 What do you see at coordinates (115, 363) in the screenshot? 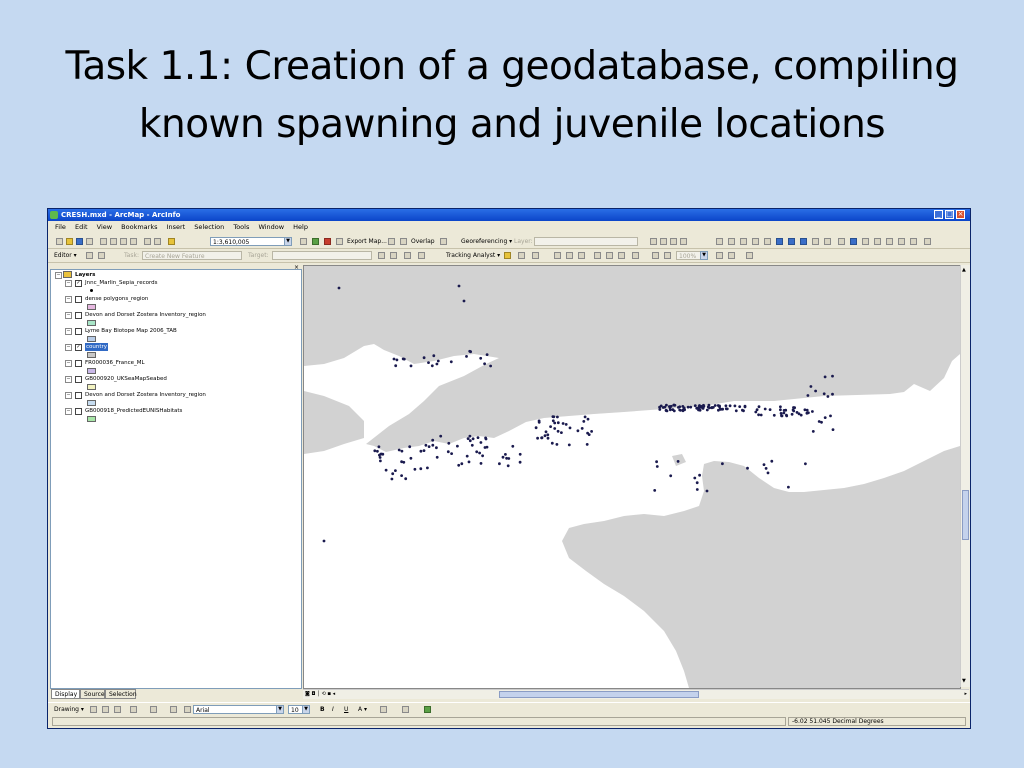
I see `layer-name: FR000036_France_ML` at bounding box center [115, 363].